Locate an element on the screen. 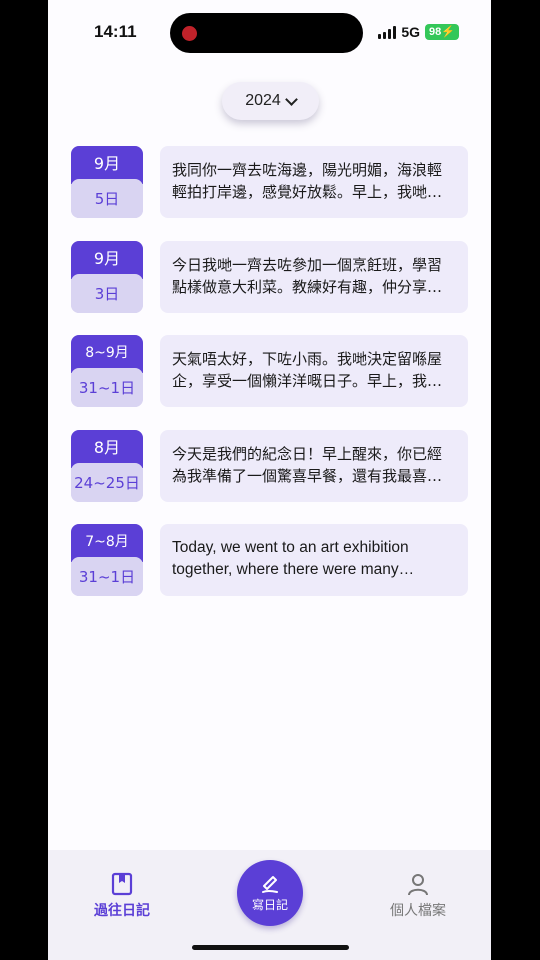 Image resolution: width=540 pixels, height=960 pixels. entry-day: 5日 is located at coordinates (107, 198).